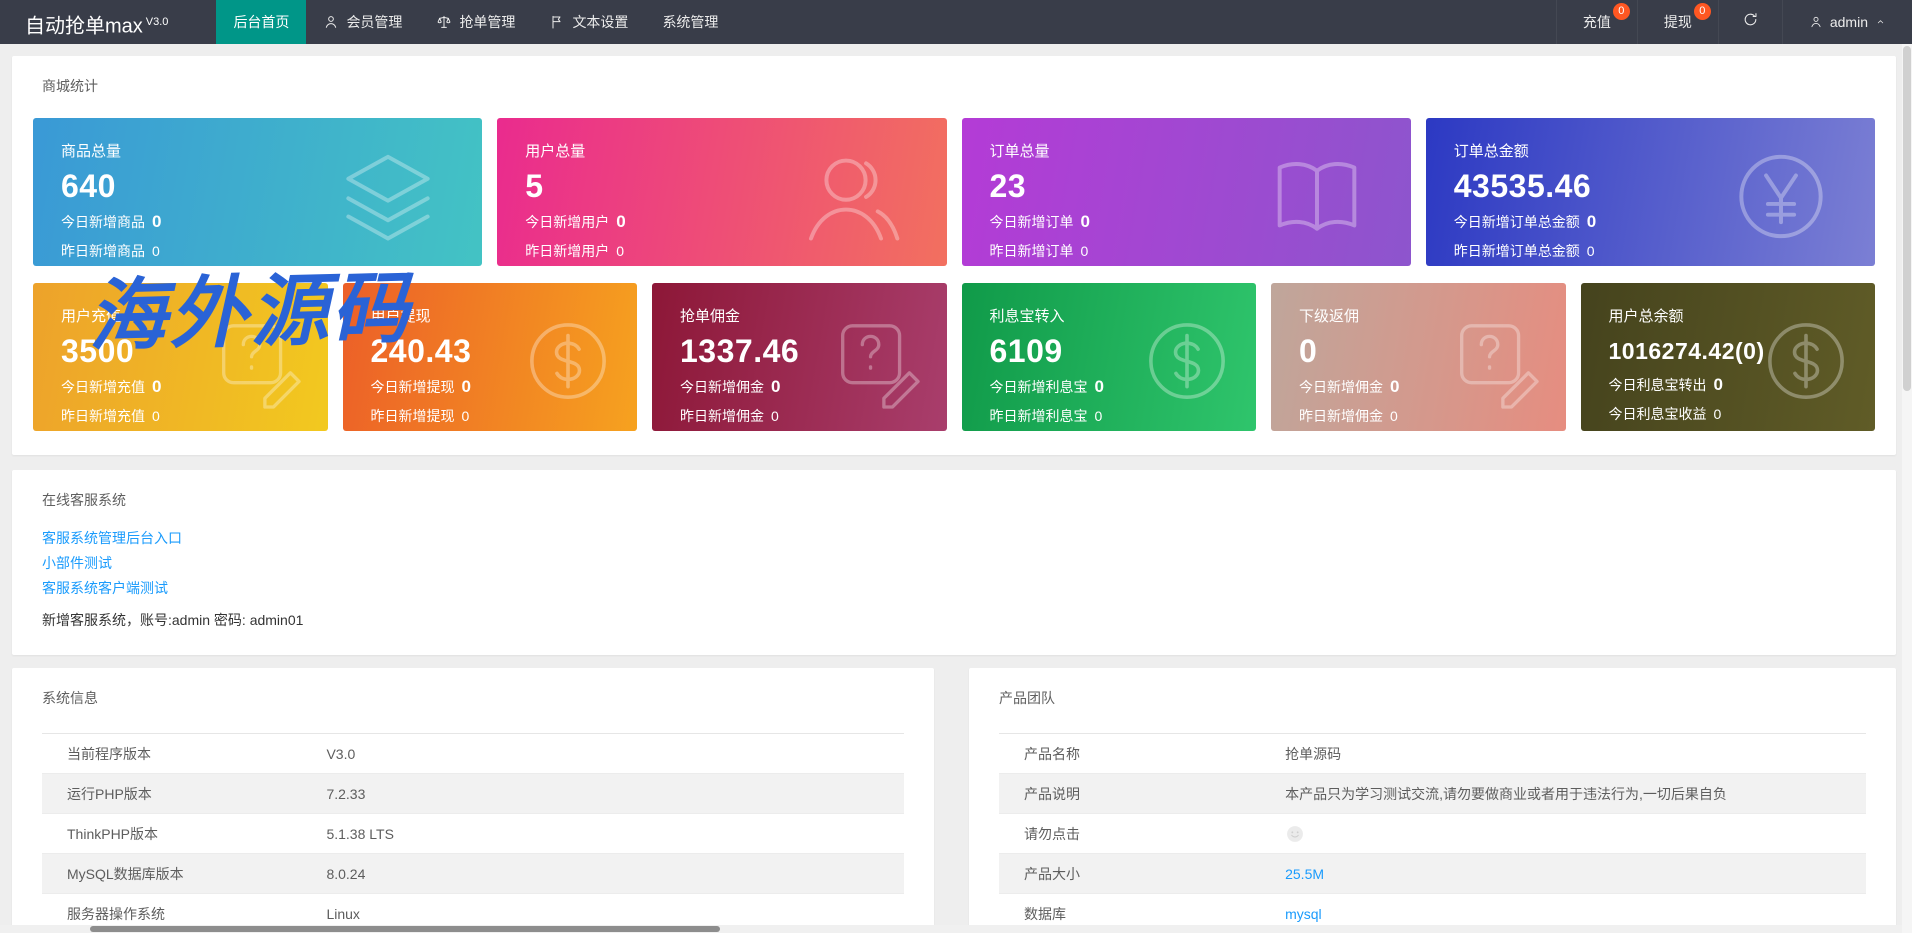 This screenshot has height=933, width=1912. What do you see at coordinates (1781, 196) in the screenshot?
I see `yen-circle-icon` at bounding box center [1781, 196].